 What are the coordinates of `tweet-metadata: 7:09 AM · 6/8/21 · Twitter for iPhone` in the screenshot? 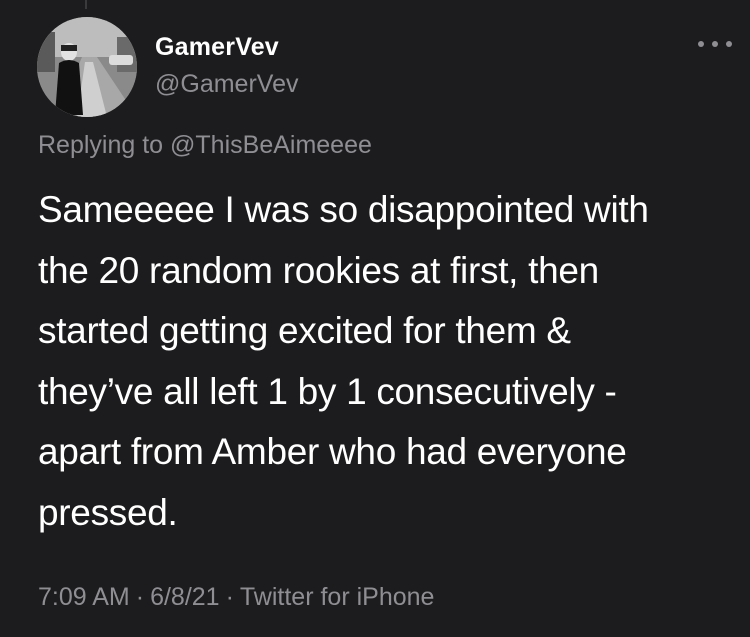 It's located at (236, 597).